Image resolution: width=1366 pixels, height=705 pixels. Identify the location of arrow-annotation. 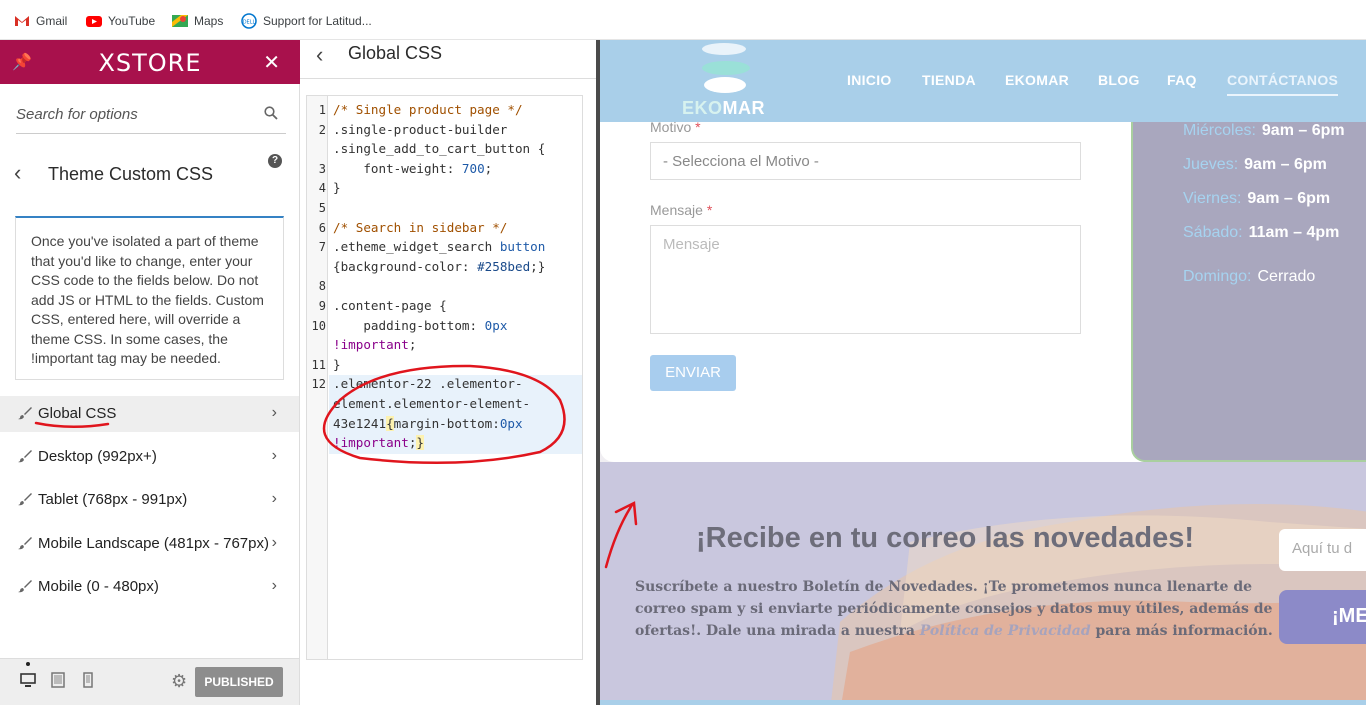
(621, 535).